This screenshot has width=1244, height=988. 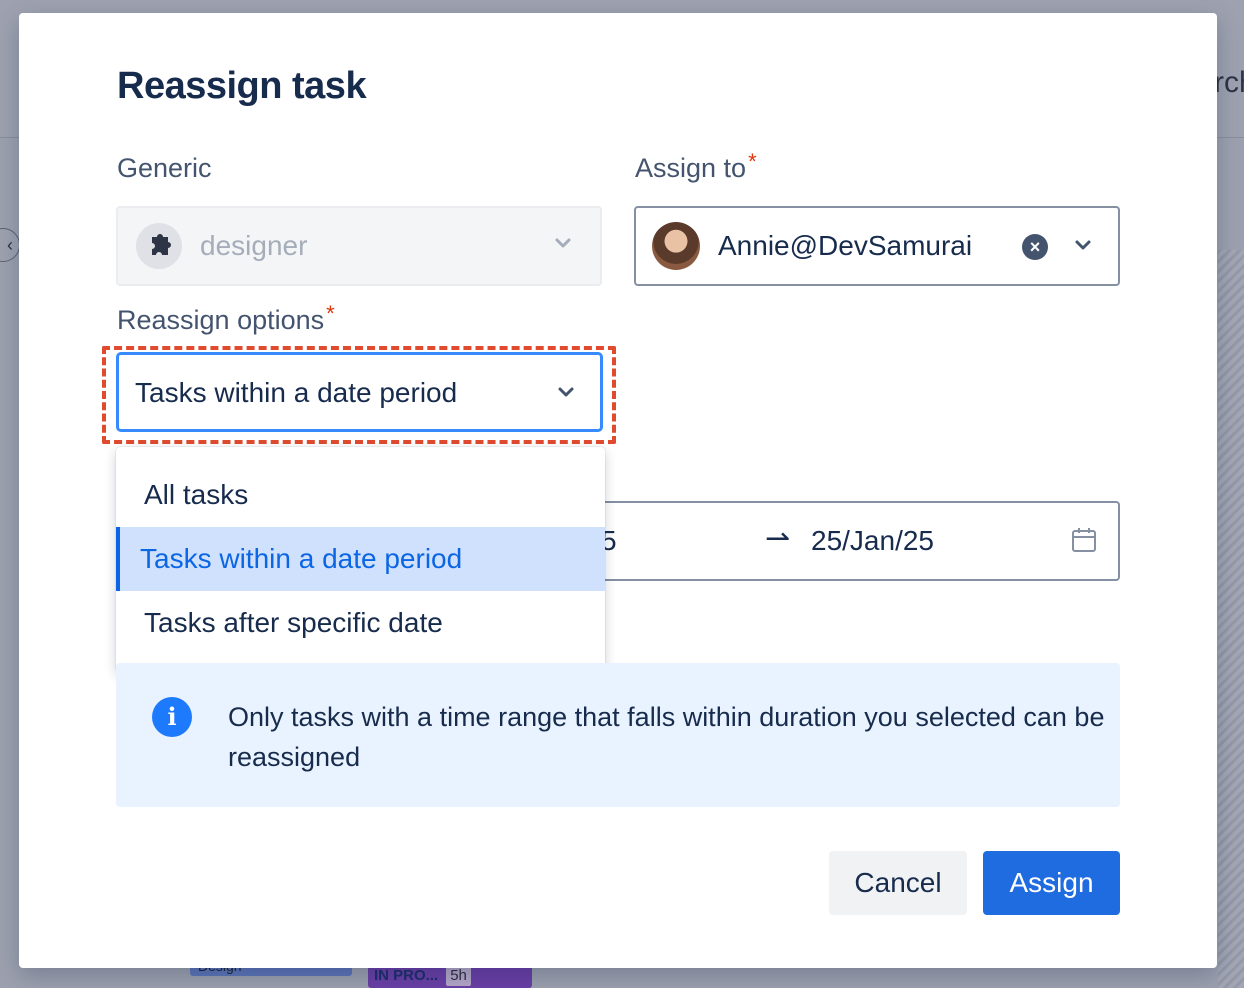 What do you see at coordinates (296, 392) in the screenshot?
I see `reassign-options-select-value: Tasks within a date period` at bounding box center [296, 392].